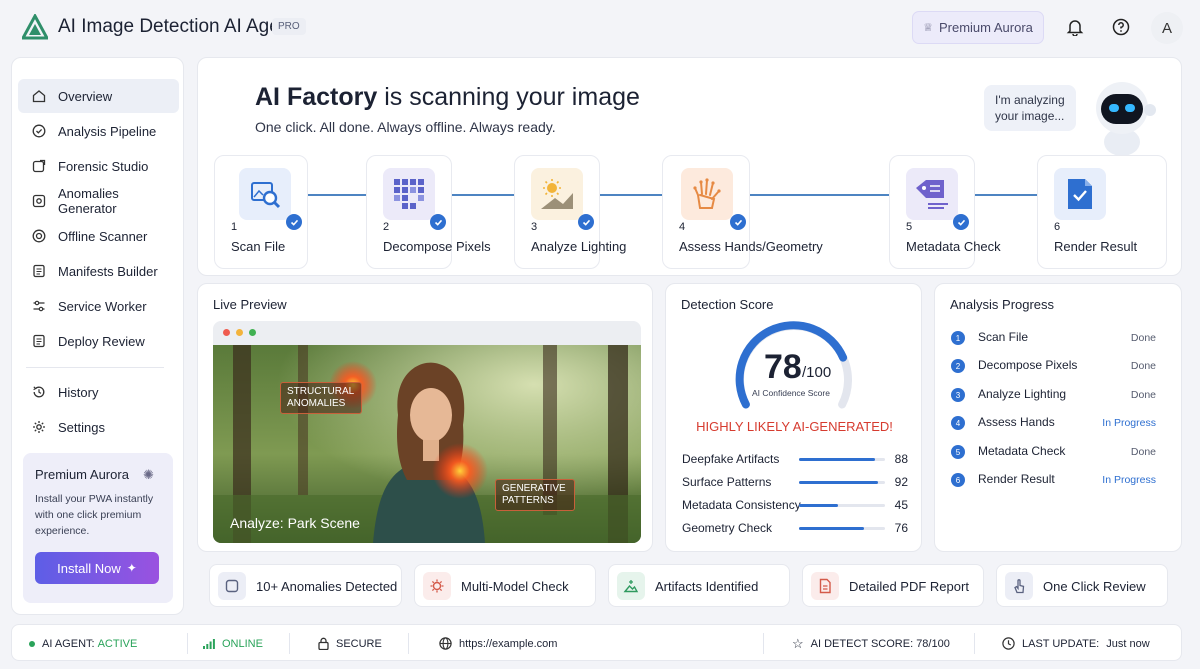  Describe the element at coordinates (408, 643) in the screenshot. I see `status-divider` at that location.